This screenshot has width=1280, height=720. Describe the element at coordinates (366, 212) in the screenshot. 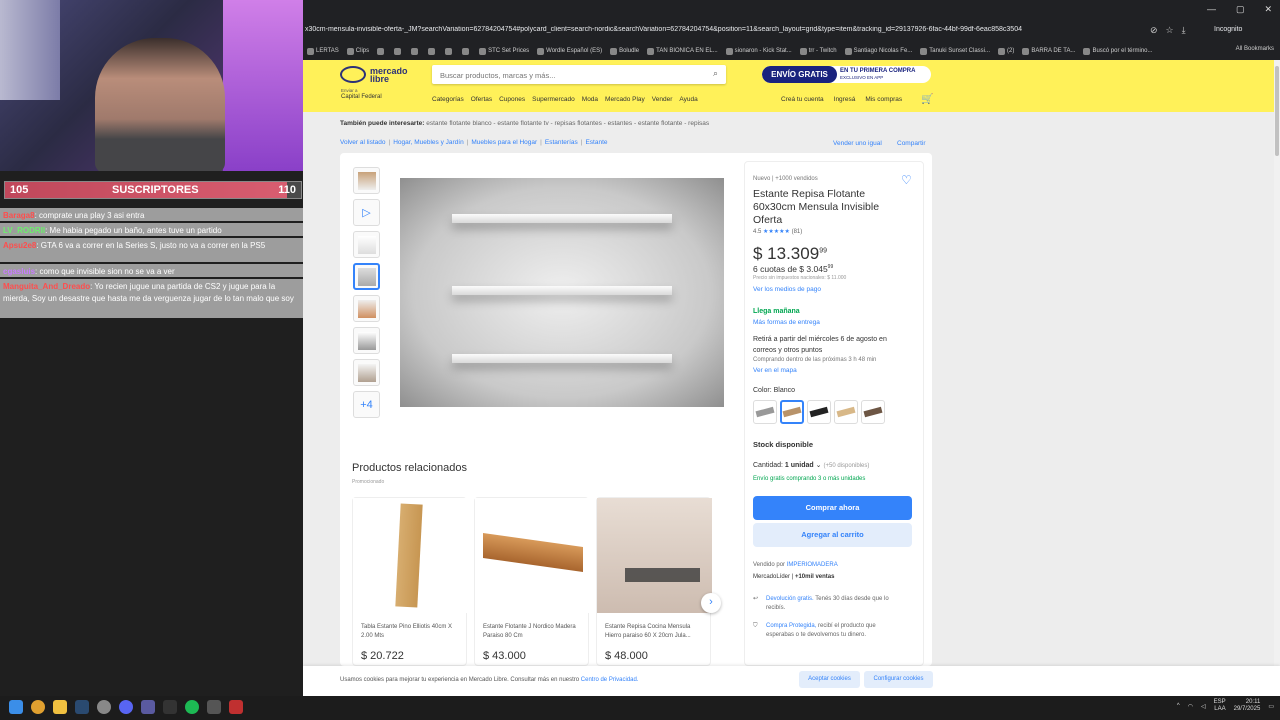

I see `video-thumbnail: ▷` at that location.